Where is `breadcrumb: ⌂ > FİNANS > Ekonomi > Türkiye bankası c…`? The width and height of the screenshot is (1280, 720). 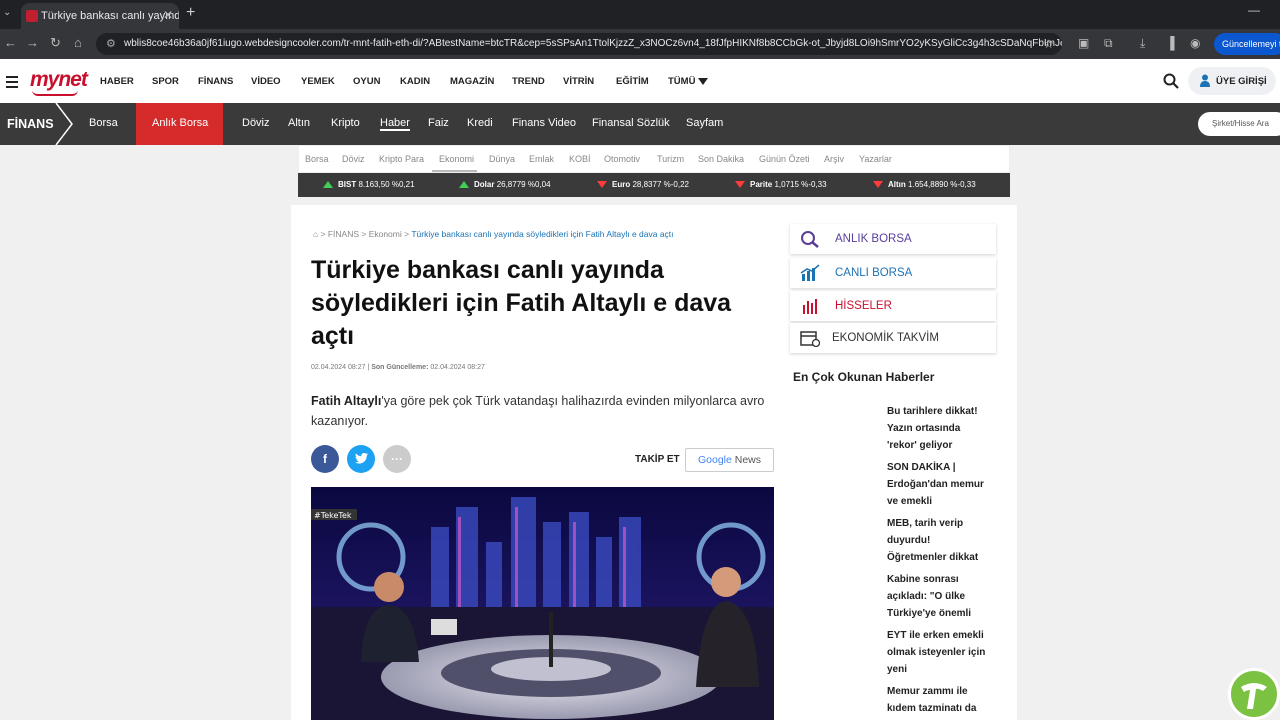
breadcrumb: ⌂ > FİNANS > Ekonomi > Türkiye bankası c… is located at coordinates (493, 234).